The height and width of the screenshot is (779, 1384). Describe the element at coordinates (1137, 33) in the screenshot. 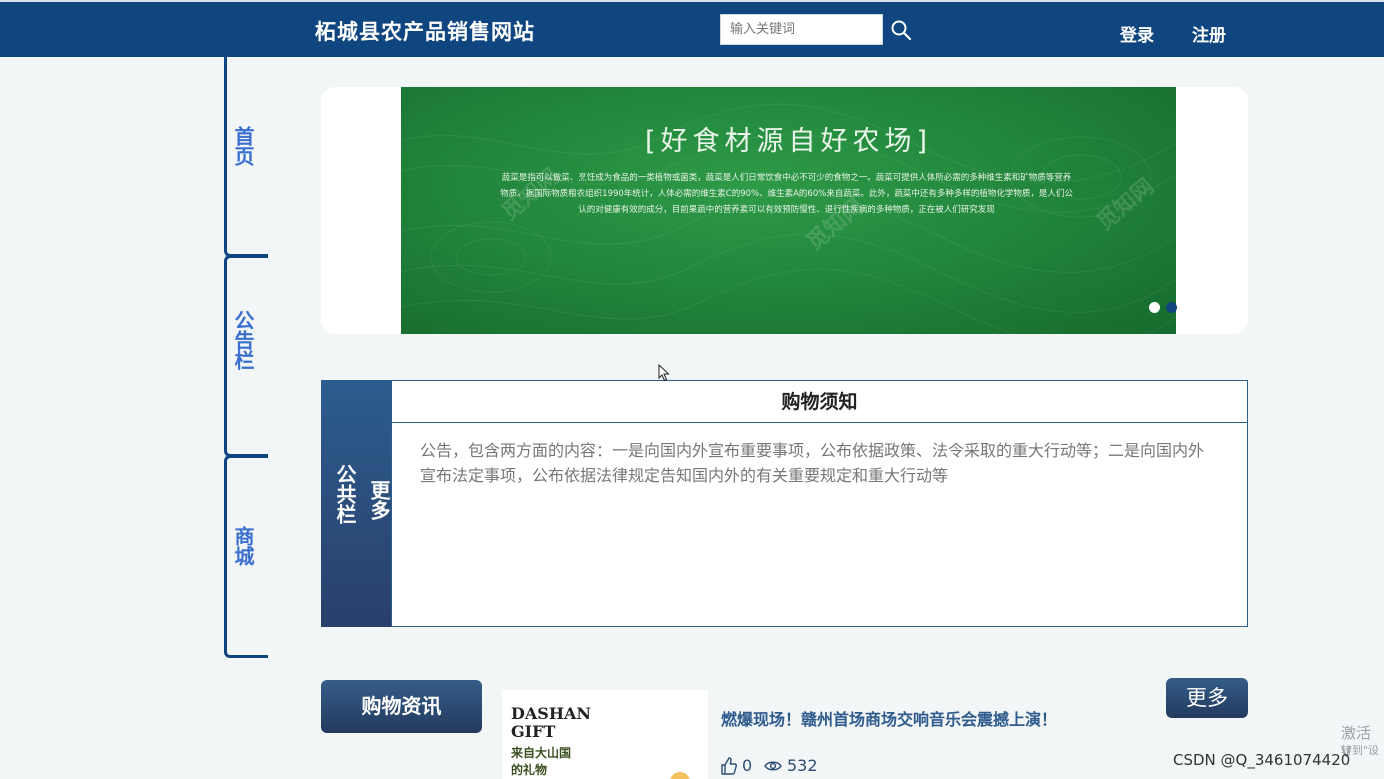

I see `login-link: 登录` at that location.